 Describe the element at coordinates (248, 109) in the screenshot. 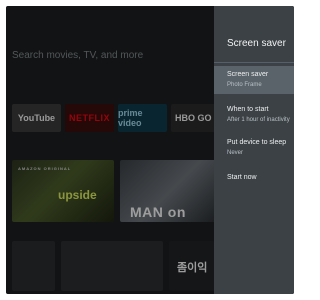

I see `menu-item-when-to-start-label: When to start` at that location.